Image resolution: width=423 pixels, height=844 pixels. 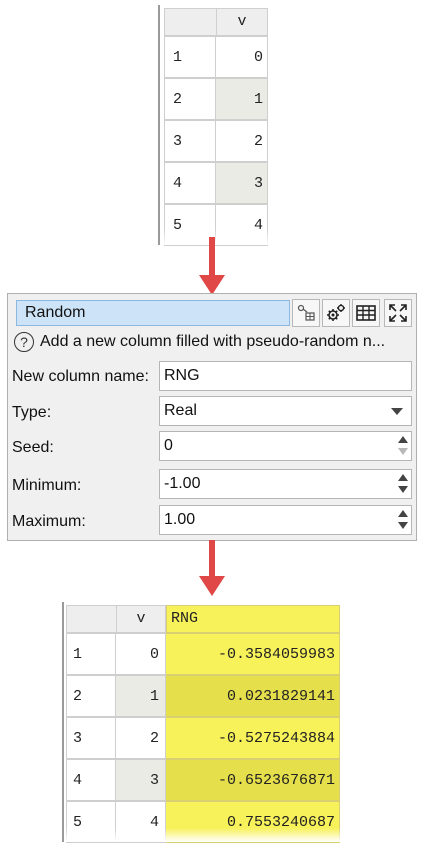 I want to click on table-row: 3 2 -0.5275243884, so click(x=203, y=738).